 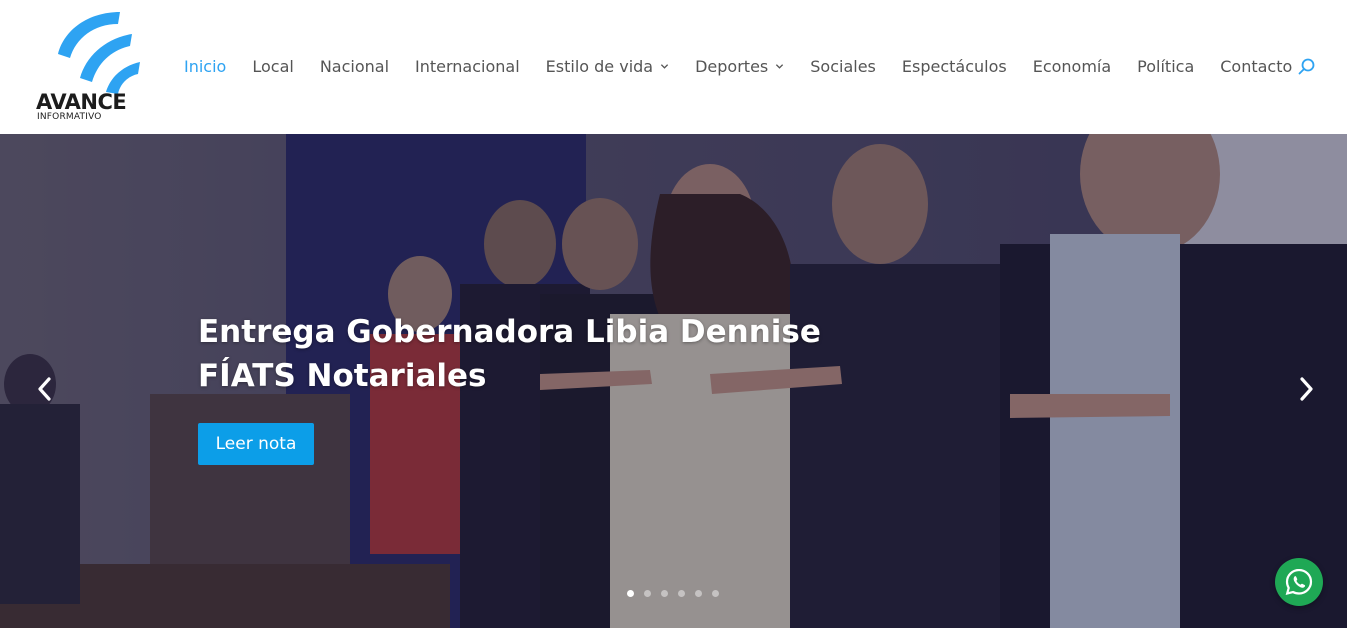 What do you see at coordinates (467, 66) in the screenshot?
I see `nav-item-internacional: Internacional` at bounding box center [467, 66].